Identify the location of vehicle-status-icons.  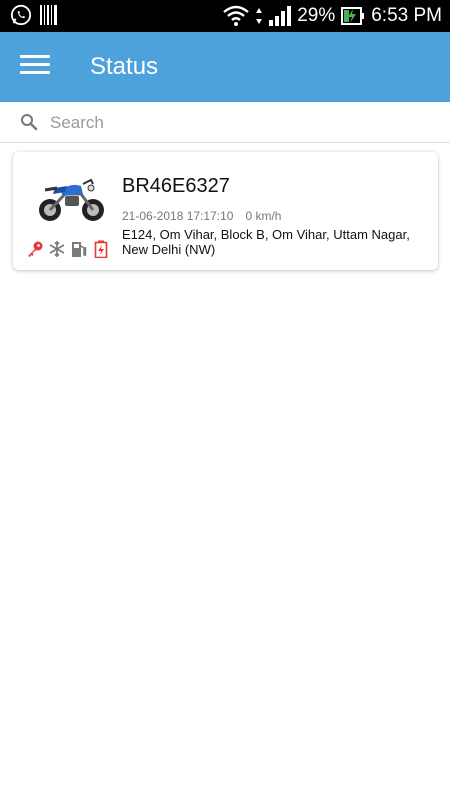
(68, 249).